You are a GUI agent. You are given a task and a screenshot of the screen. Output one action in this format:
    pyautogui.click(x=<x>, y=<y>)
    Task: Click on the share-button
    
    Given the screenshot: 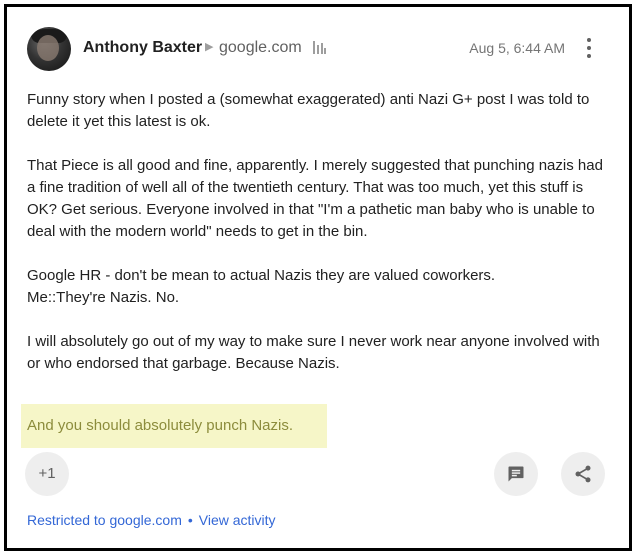 What is the action you would take?
    pyautogui.click(x=583, y=474)
    